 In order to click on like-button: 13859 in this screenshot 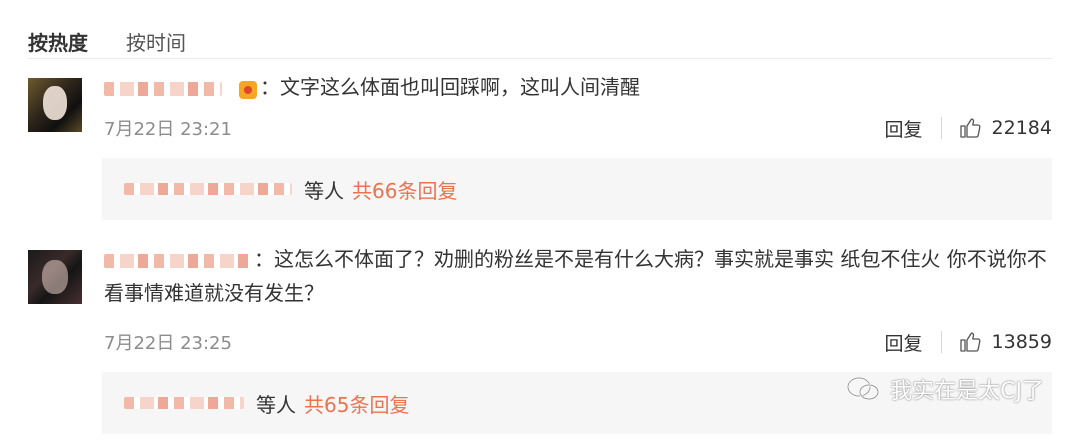, I will do `click(1005, 342)`.